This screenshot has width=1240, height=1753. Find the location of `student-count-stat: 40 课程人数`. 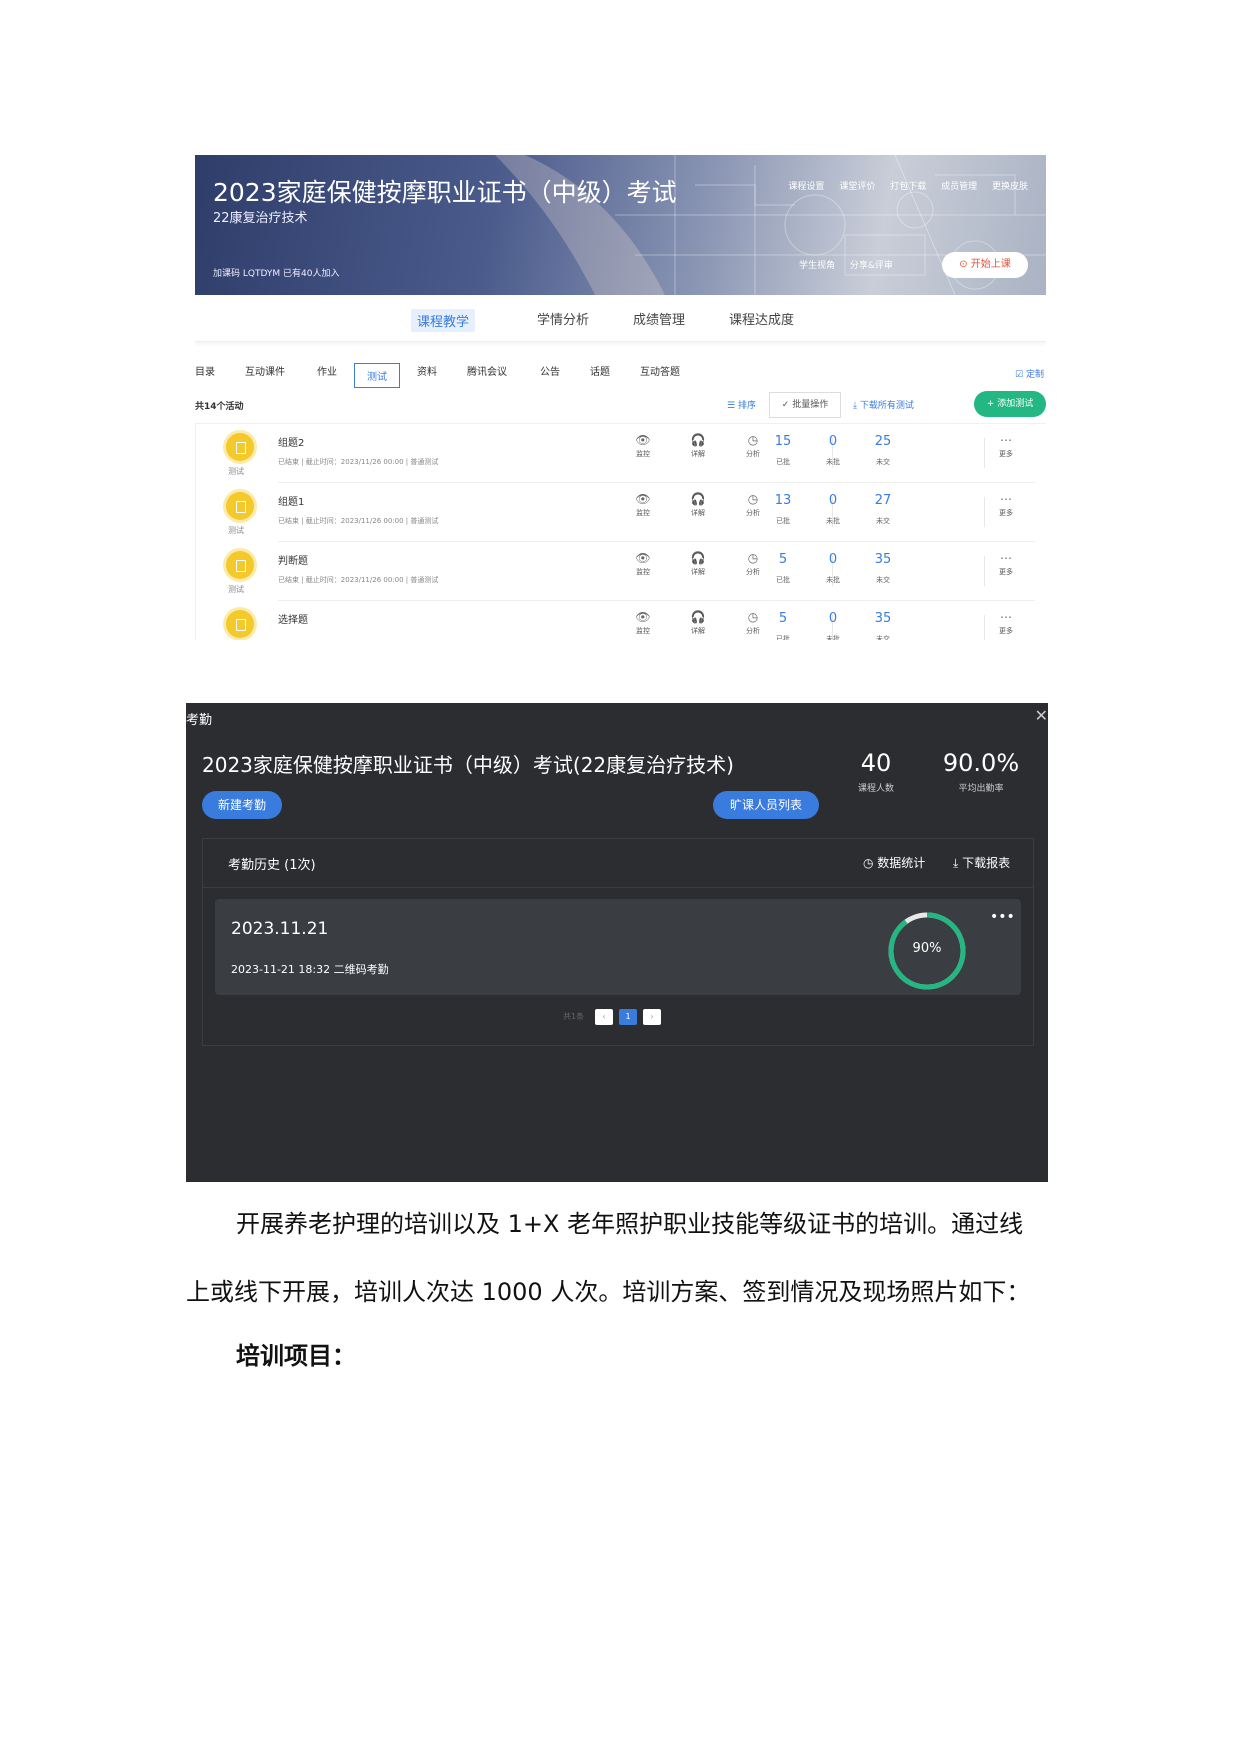

student-count-stat: 40 课程人数 is located at coordinates (876, 771).